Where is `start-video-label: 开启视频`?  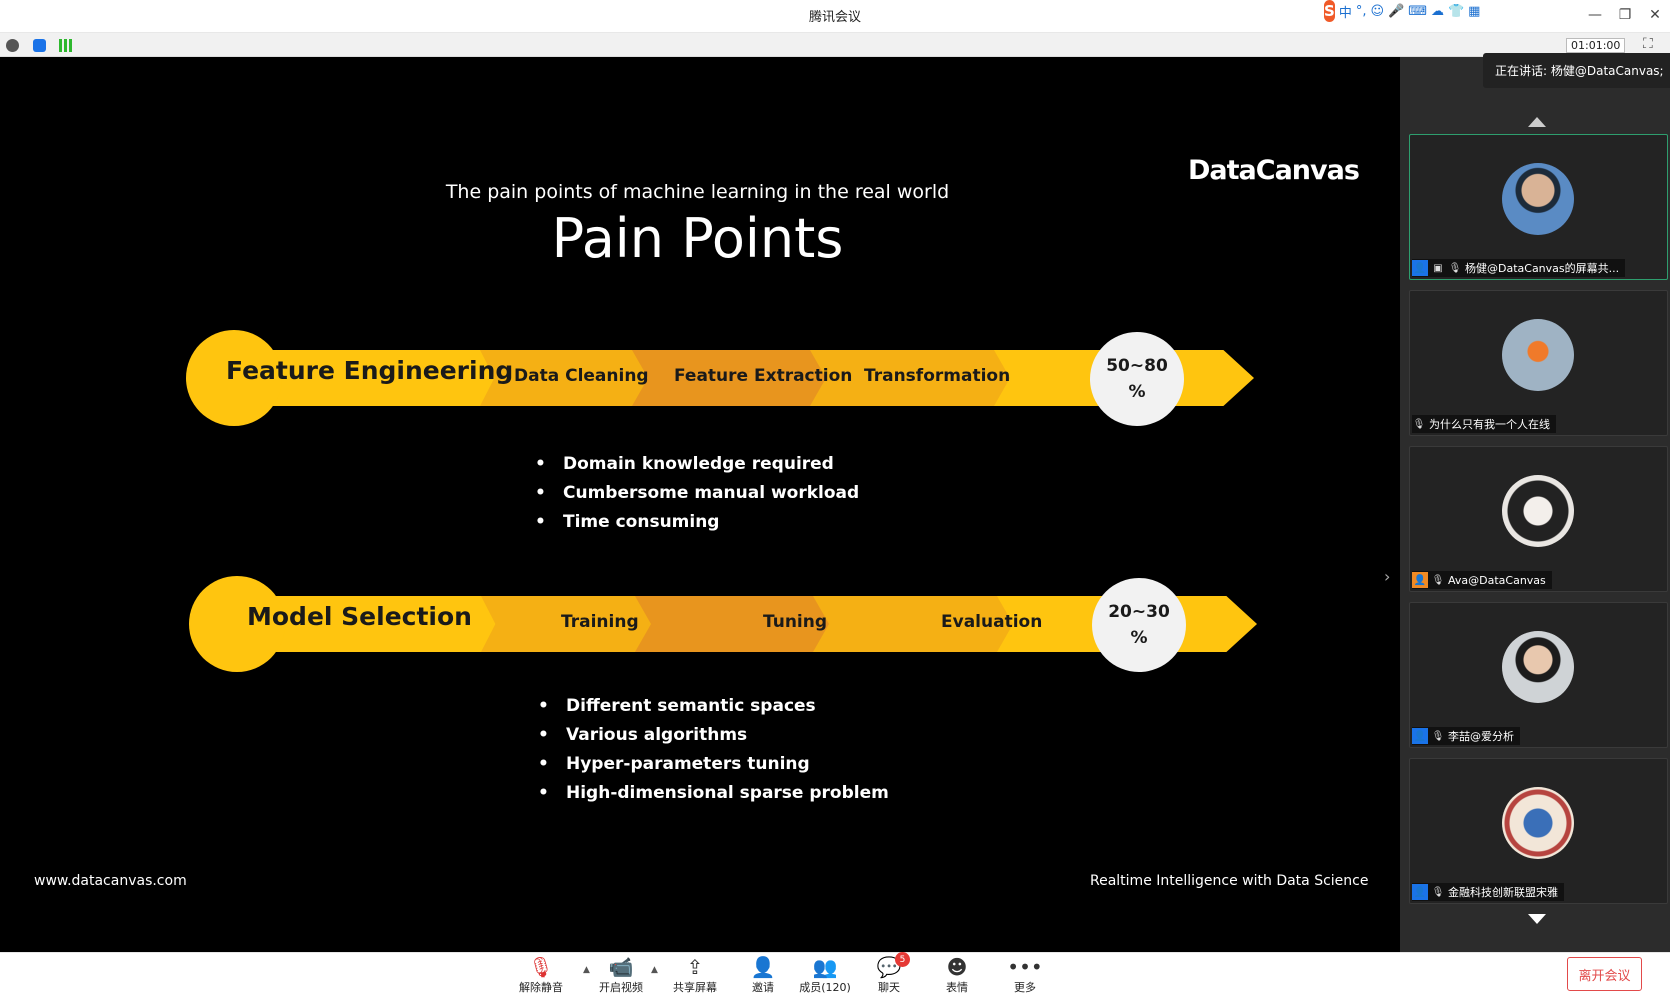 start-video-label: 开启视频 is located at coordinates (621, 987).